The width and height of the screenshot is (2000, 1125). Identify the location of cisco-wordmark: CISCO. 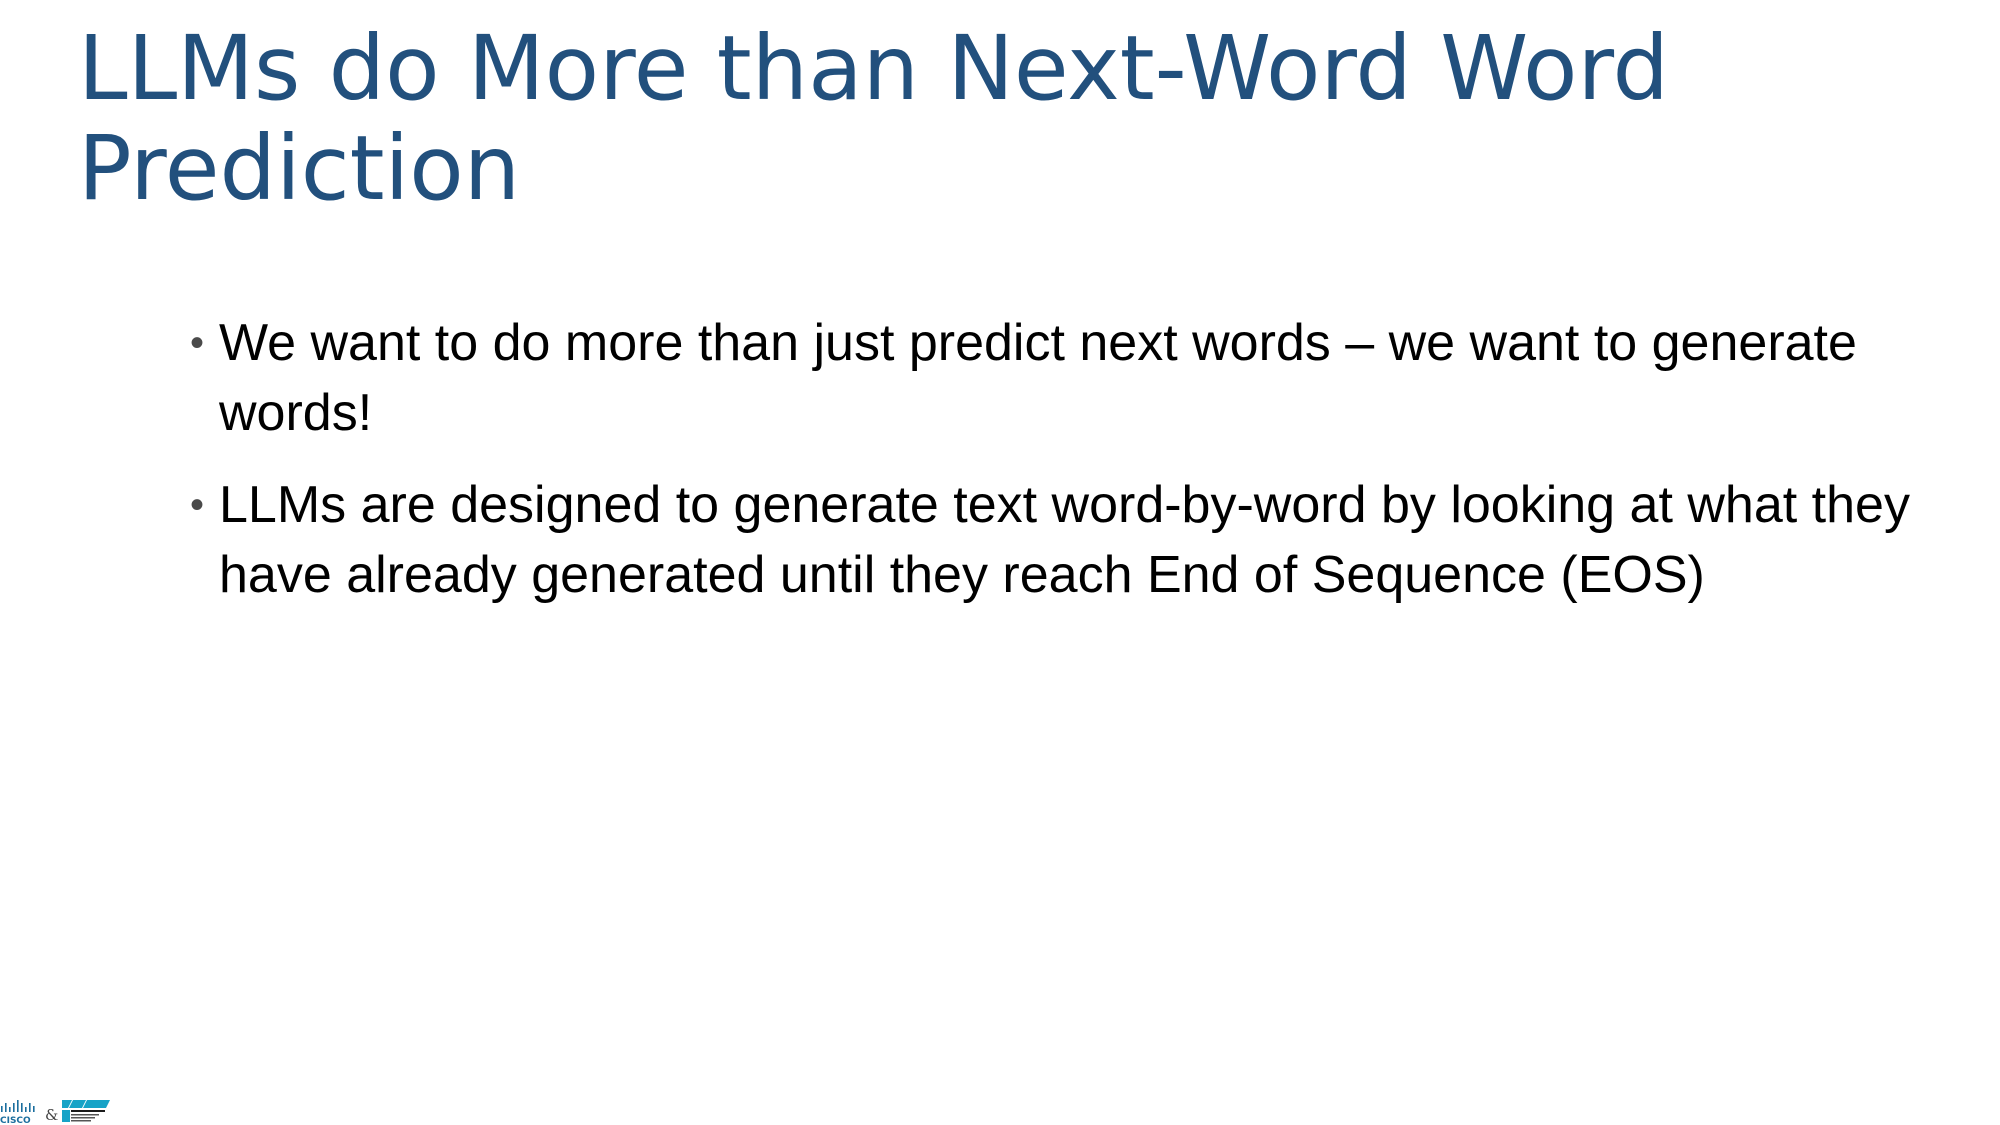
(15, 1120).